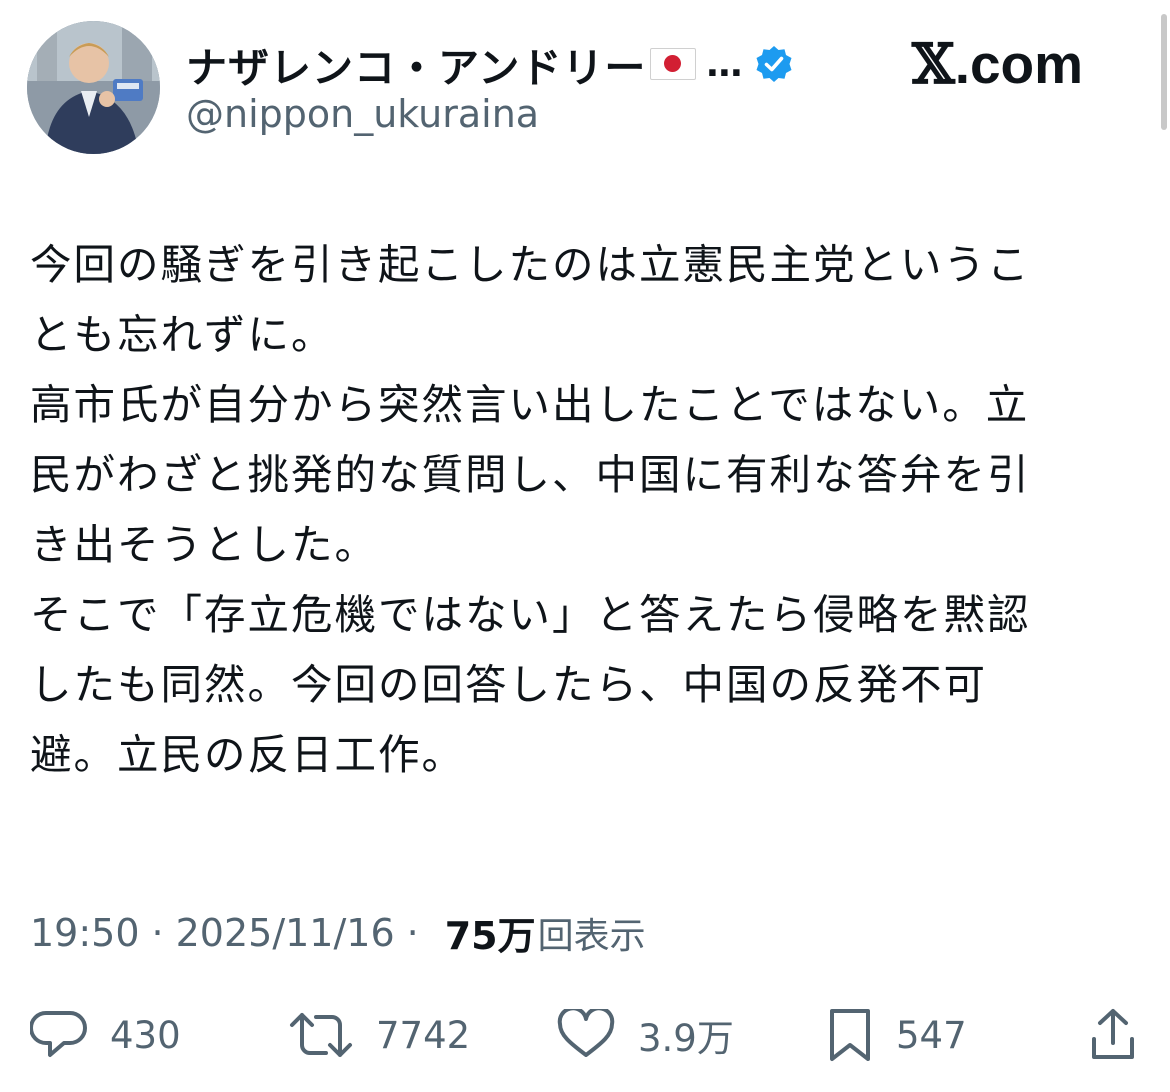 The height and width of the screenshot is (1092, 1170). I want to click on bookmark-button: 547, so click(896, 1035).